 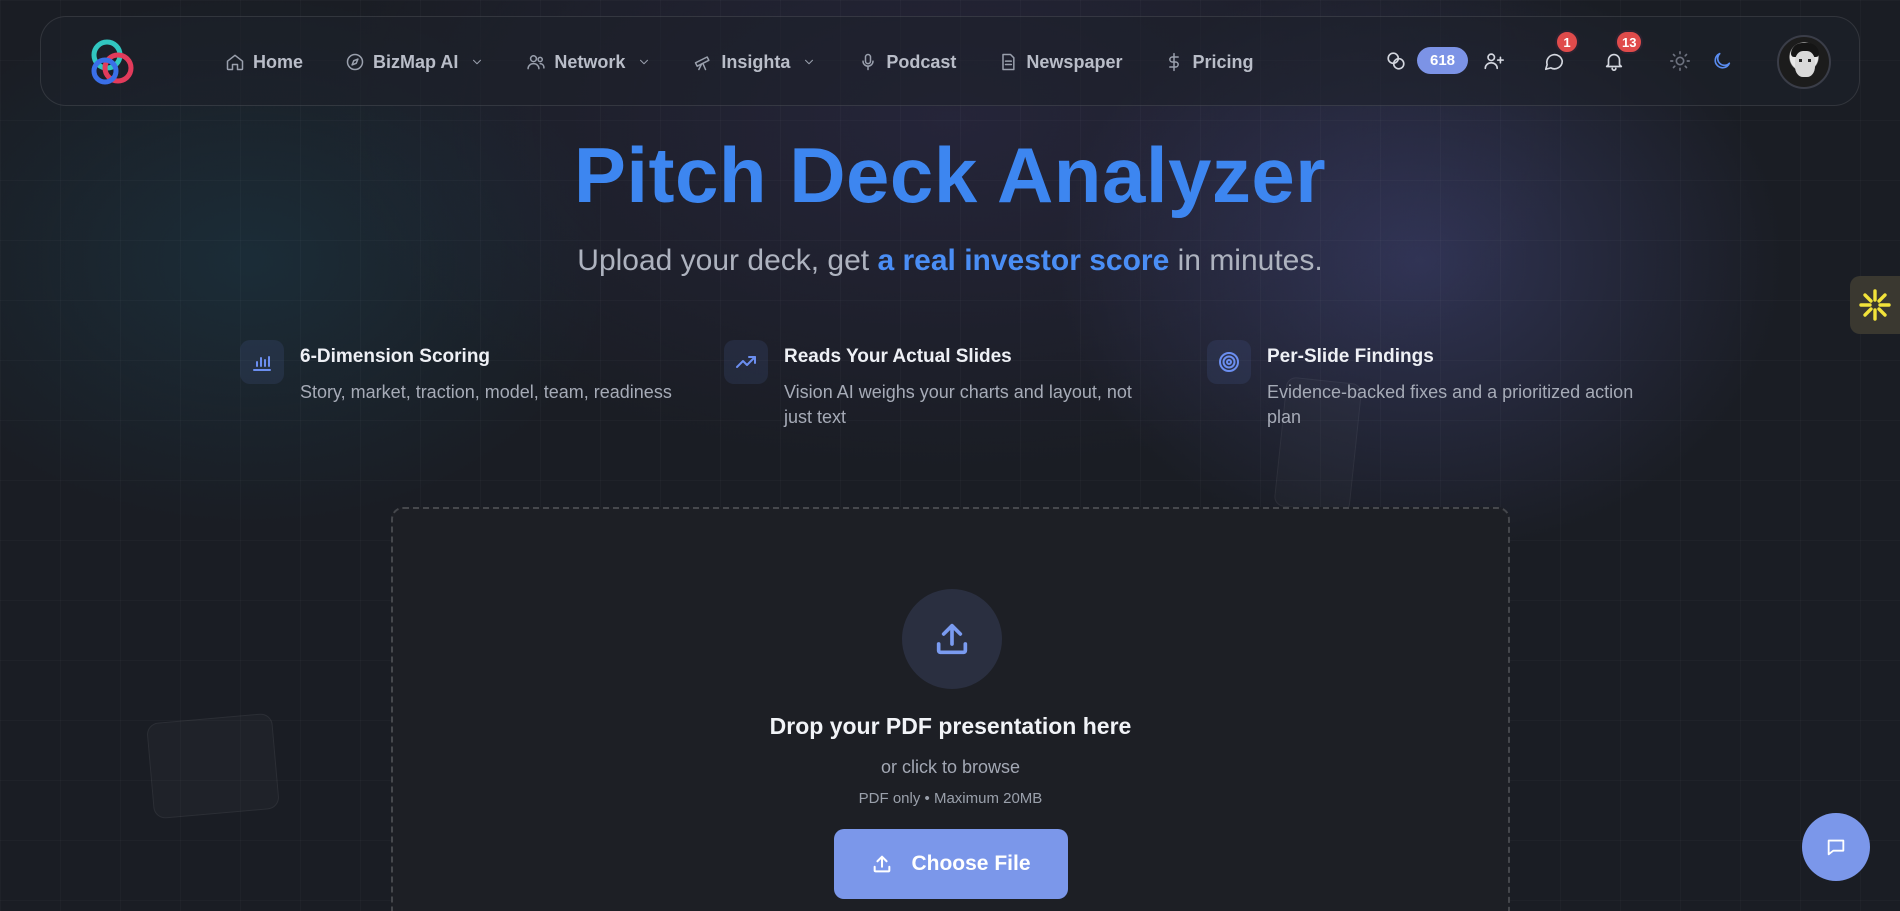 I want to click on nav-home-label: Home, so click(x=278, y=61).